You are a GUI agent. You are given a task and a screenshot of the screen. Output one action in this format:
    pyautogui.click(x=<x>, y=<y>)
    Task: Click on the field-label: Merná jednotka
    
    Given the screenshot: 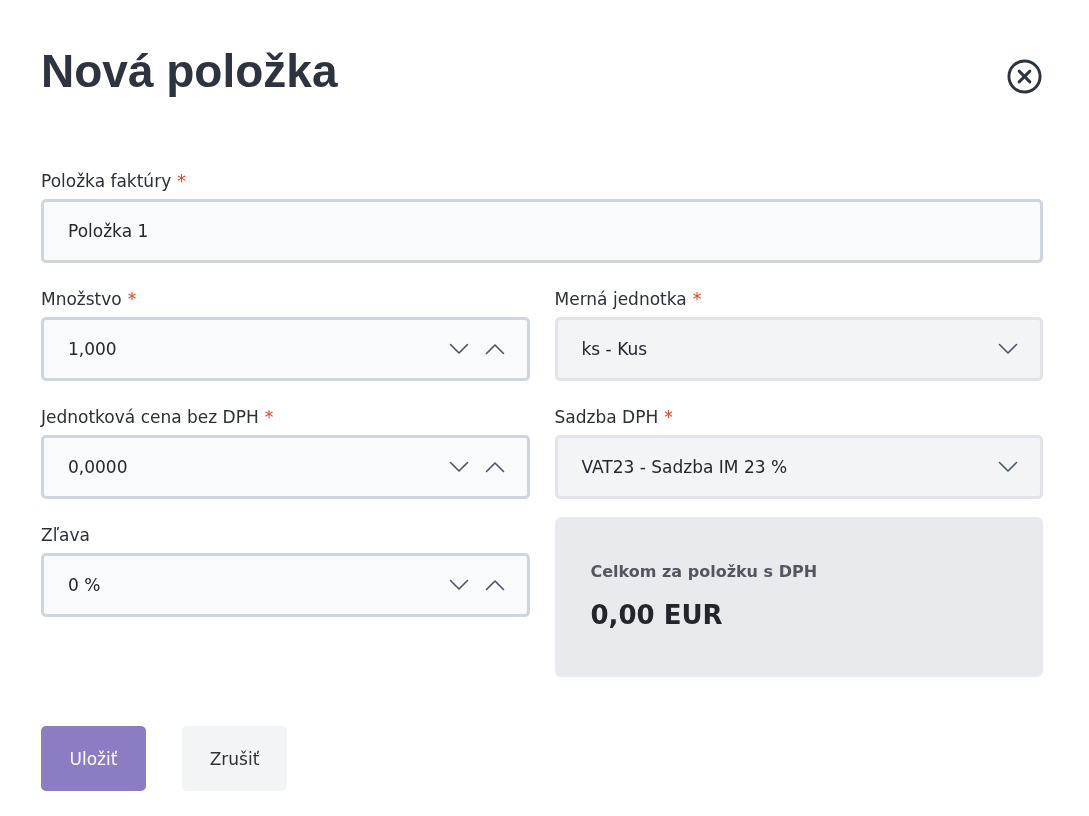 What is the action you would take?
    pyautogui.click(x=620, y=299)
    